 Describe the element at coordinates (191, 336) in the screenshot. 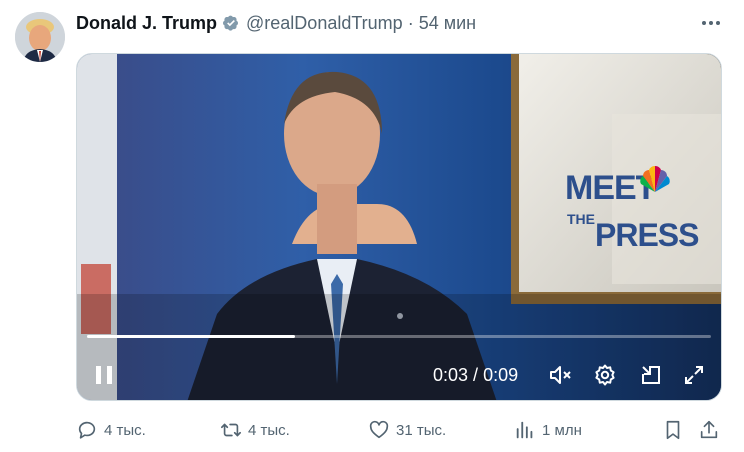

I see `progress-fill` at that location.